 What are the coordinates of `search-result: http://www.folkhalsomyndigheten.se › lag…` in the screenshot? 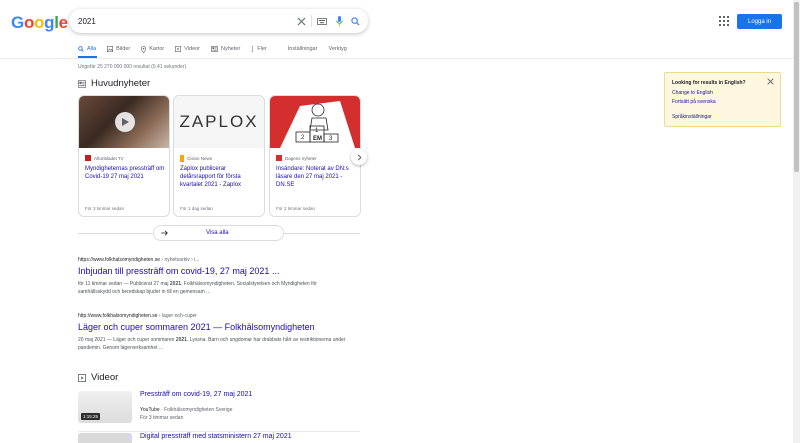 It's located at (213, 332).